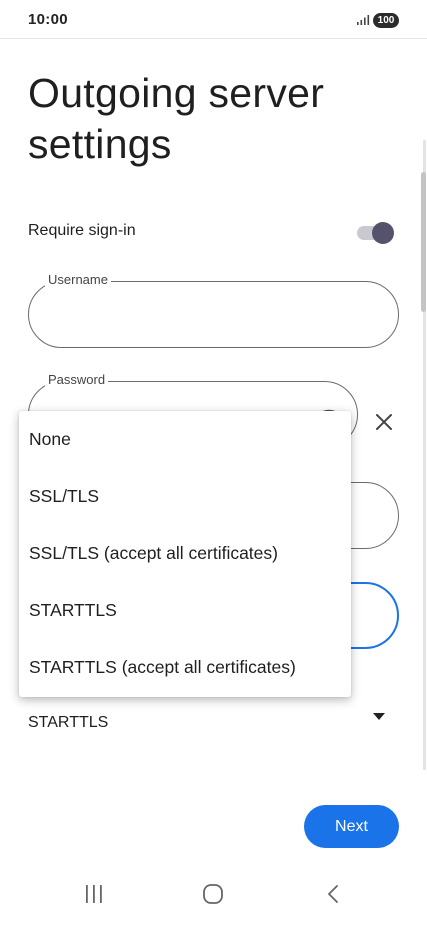 This screenshot has width=427, height=926. What do you see at coordinates (153, 553) in the screenshot?
I see `menu-item-label: SSL/TLS (accept all certificates)` at bounding box center [153, 553].